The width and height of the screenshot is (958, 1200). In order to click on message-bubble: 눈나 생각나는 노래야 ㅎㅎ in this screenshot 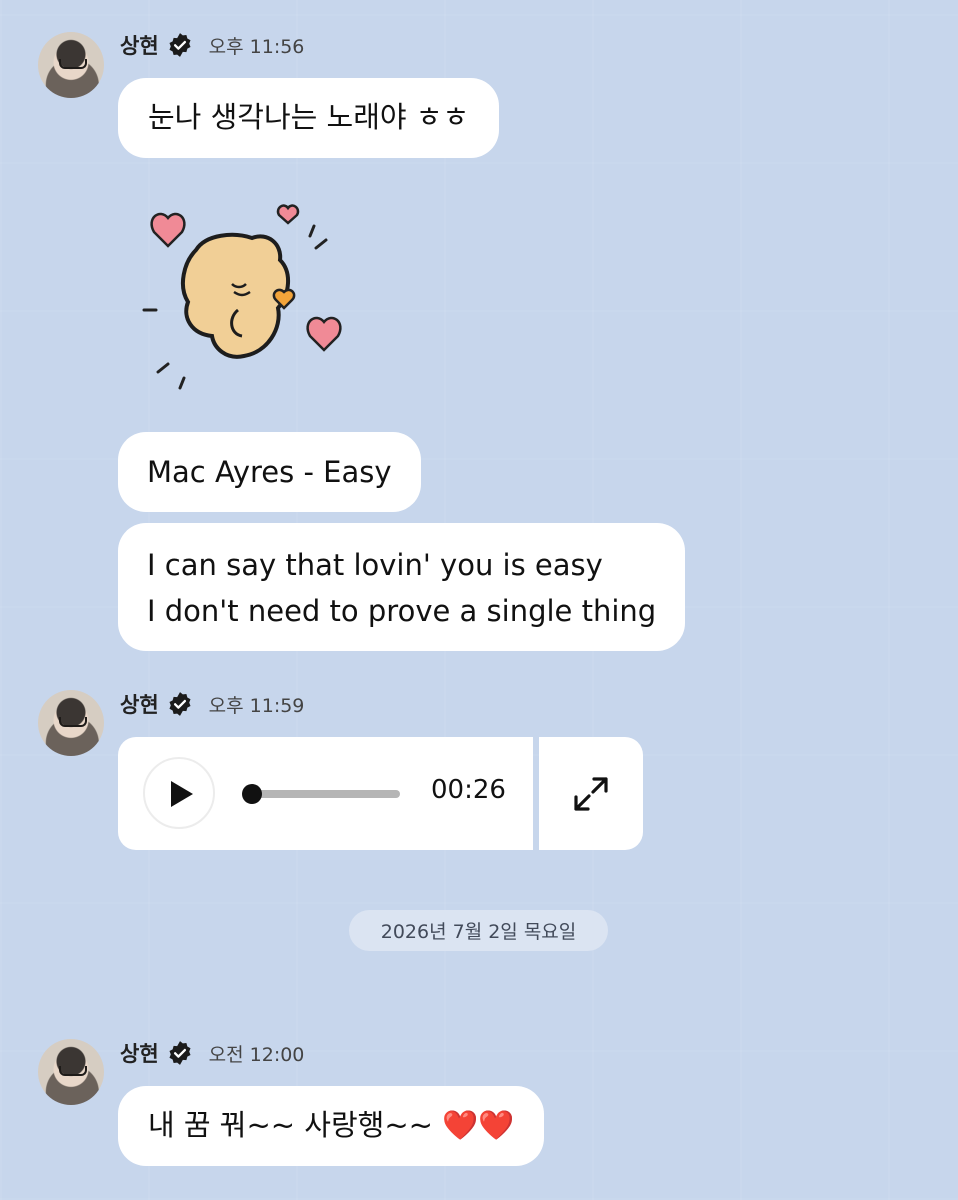, I will do `click(309, 118)`.